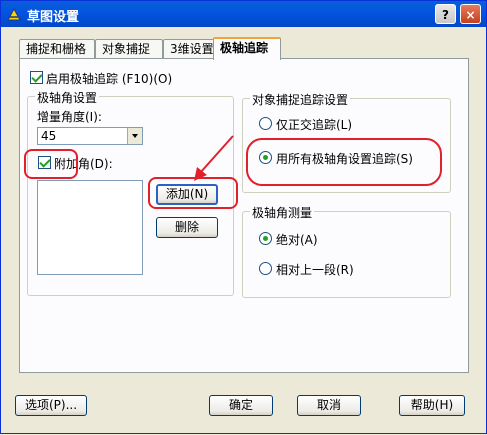 This screenshot has height=435, width=487. Describe the element at coordinates (193, 193) in the screenshot. I see `annotation-box-add` at that location.